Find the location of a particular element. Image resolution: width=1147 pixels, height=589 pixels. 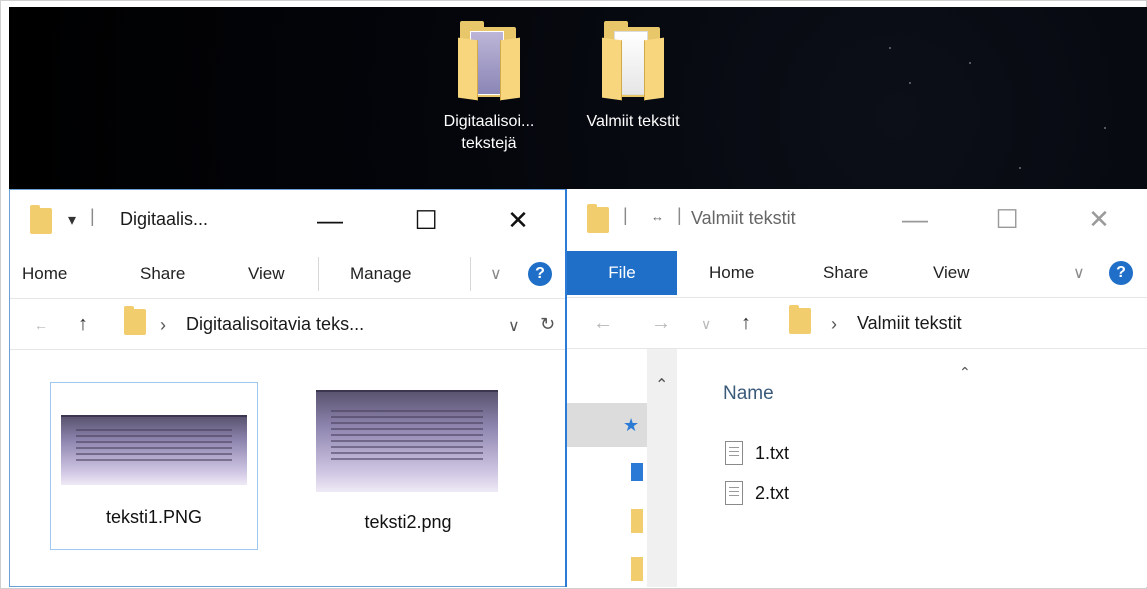

quick-access-pin-icon: ★ is located at coordinates (631, 425).